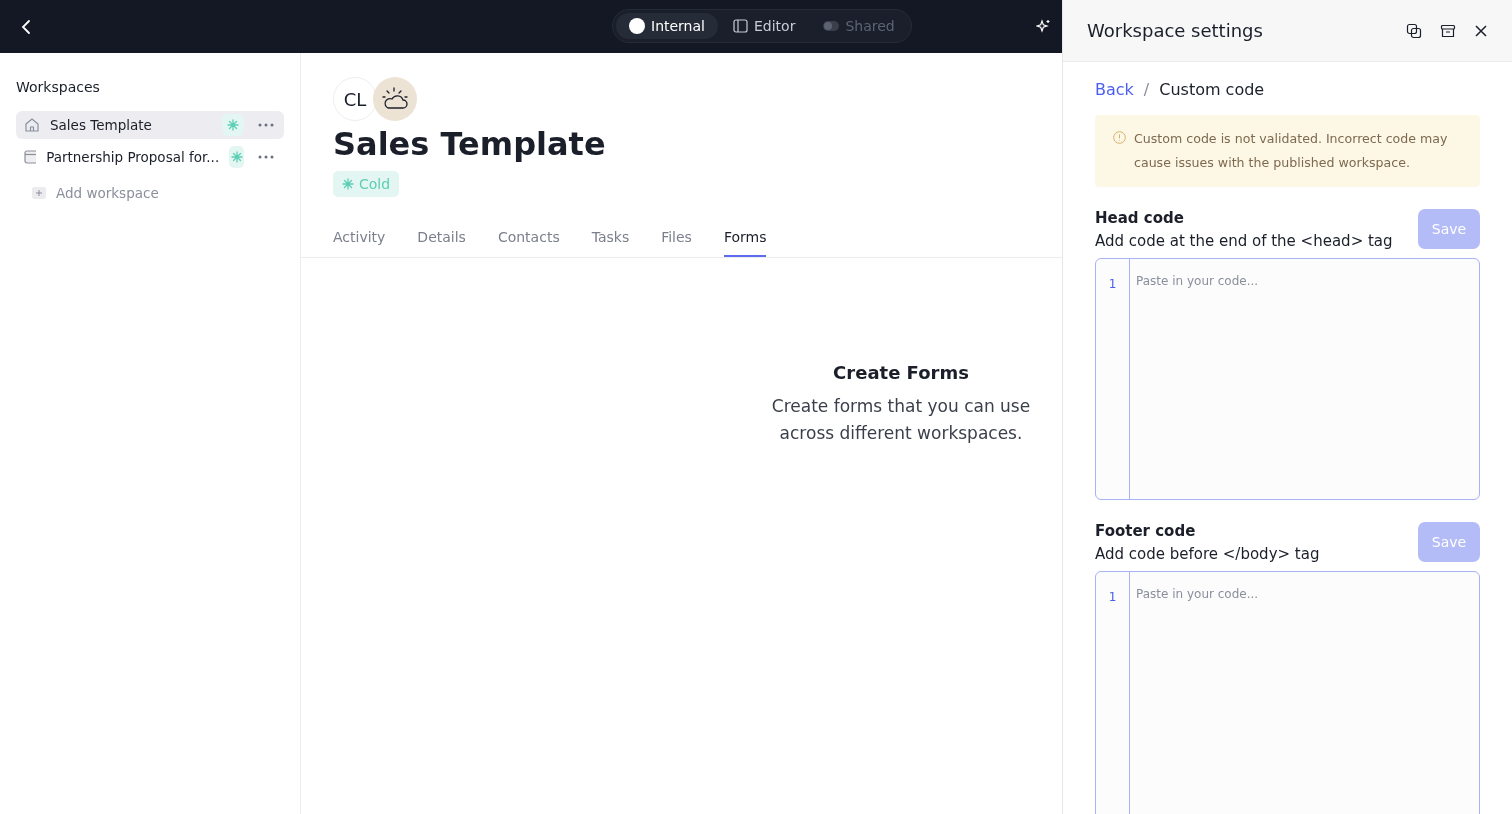 This screenshot has height=814, width=1512. I want to click on tab: Forms, so click(745, 243).